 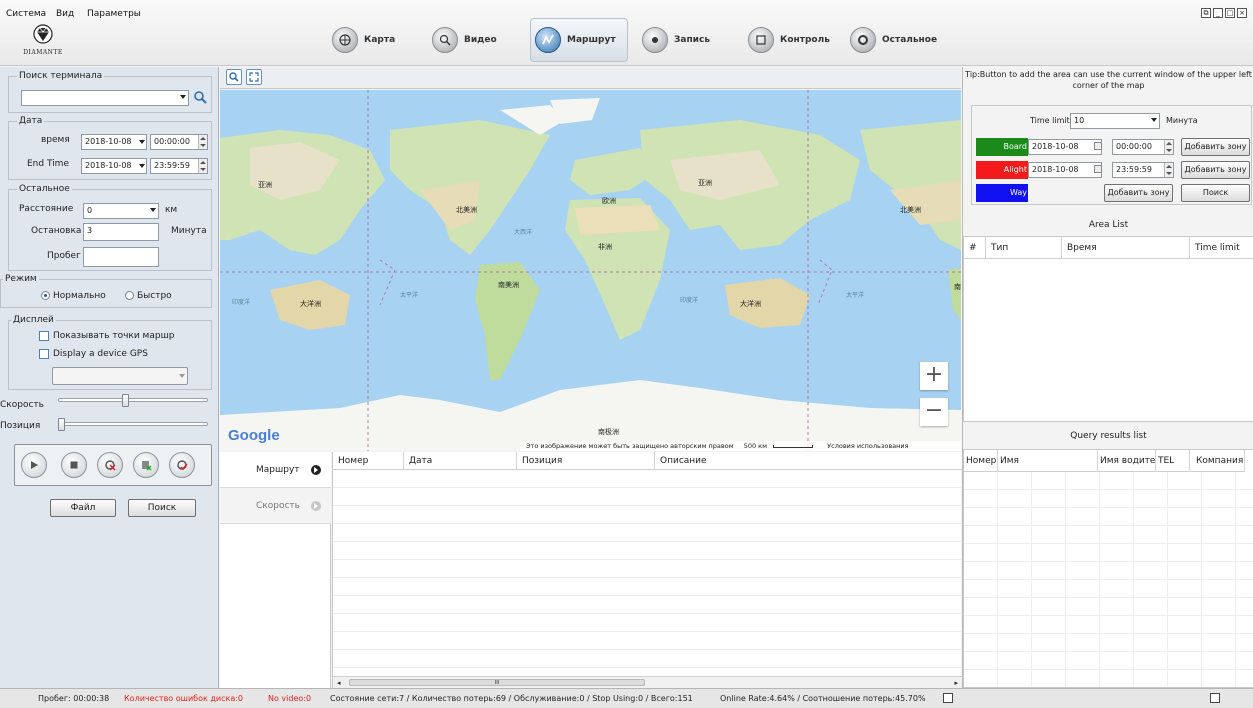 I want to click on mode-normal-radio, so click(x=45, y=295).